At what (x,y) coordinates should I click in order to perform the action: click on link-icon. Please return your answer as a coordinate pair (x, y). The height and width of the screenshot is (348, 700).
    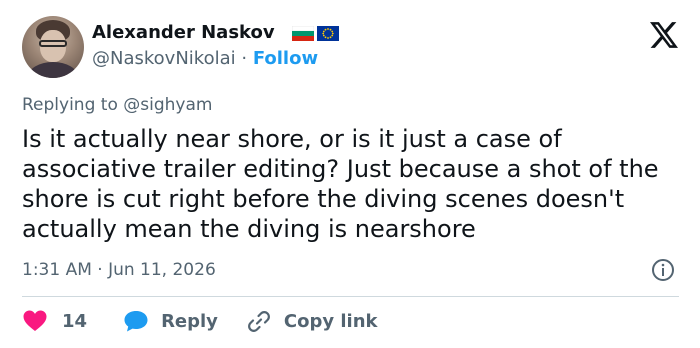
    Looking at the image, I should click on (258, 321).